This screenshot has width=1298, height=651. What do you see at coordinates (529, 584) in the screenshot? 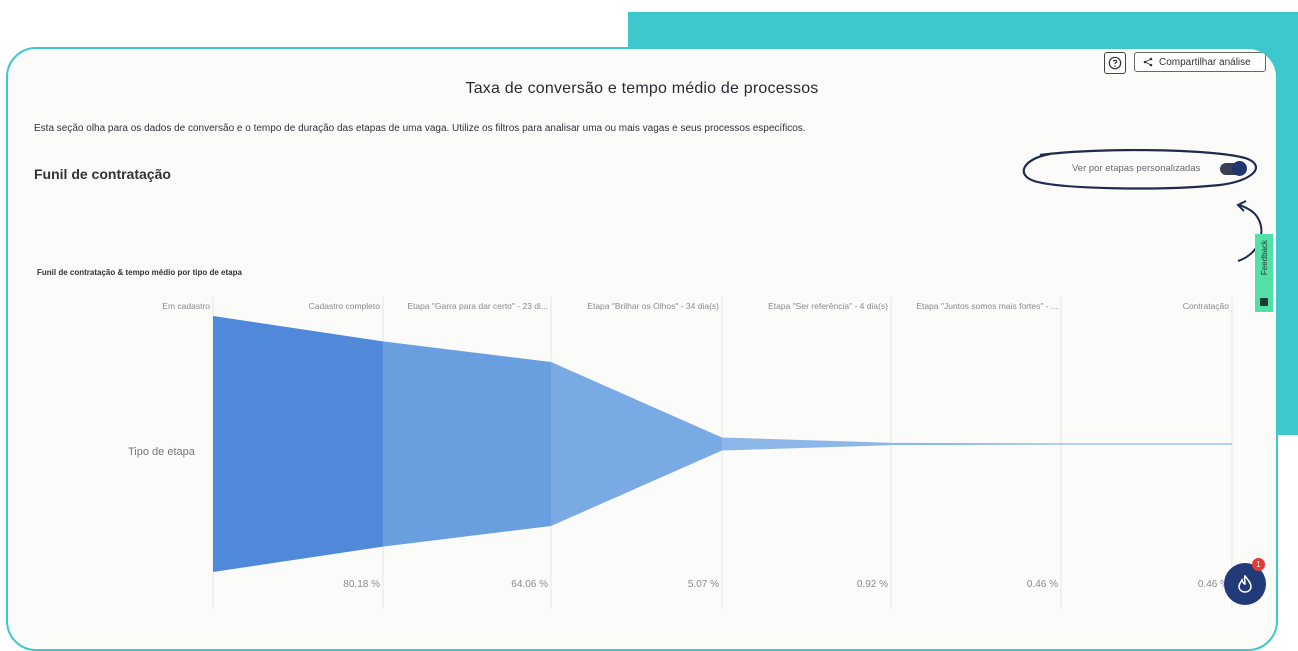
I see `percent-label: 64.06 %` at bounding box center [529, 584].